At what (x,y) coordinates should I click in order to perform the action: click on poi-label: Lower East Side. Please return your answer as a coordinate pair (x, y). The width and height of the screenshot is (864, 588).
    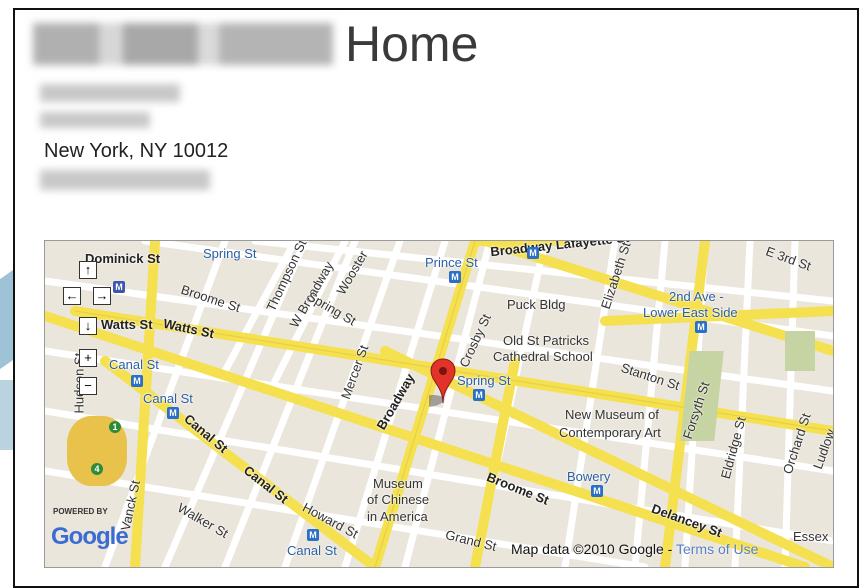
    Looking at the image, I should click on (690, 312).